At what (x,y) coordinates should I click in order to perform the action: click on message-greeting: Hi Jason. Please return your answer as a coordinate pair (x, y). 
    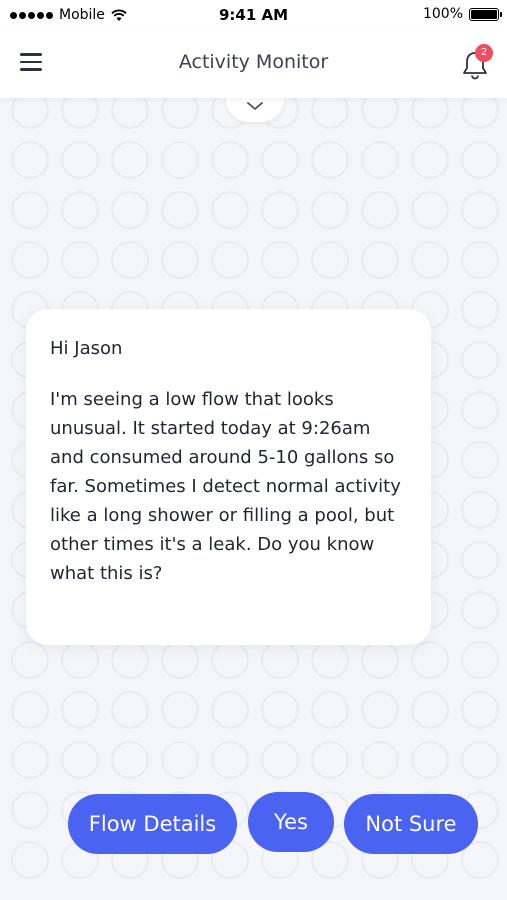
    Looking at the image, I should click on (86, 348).